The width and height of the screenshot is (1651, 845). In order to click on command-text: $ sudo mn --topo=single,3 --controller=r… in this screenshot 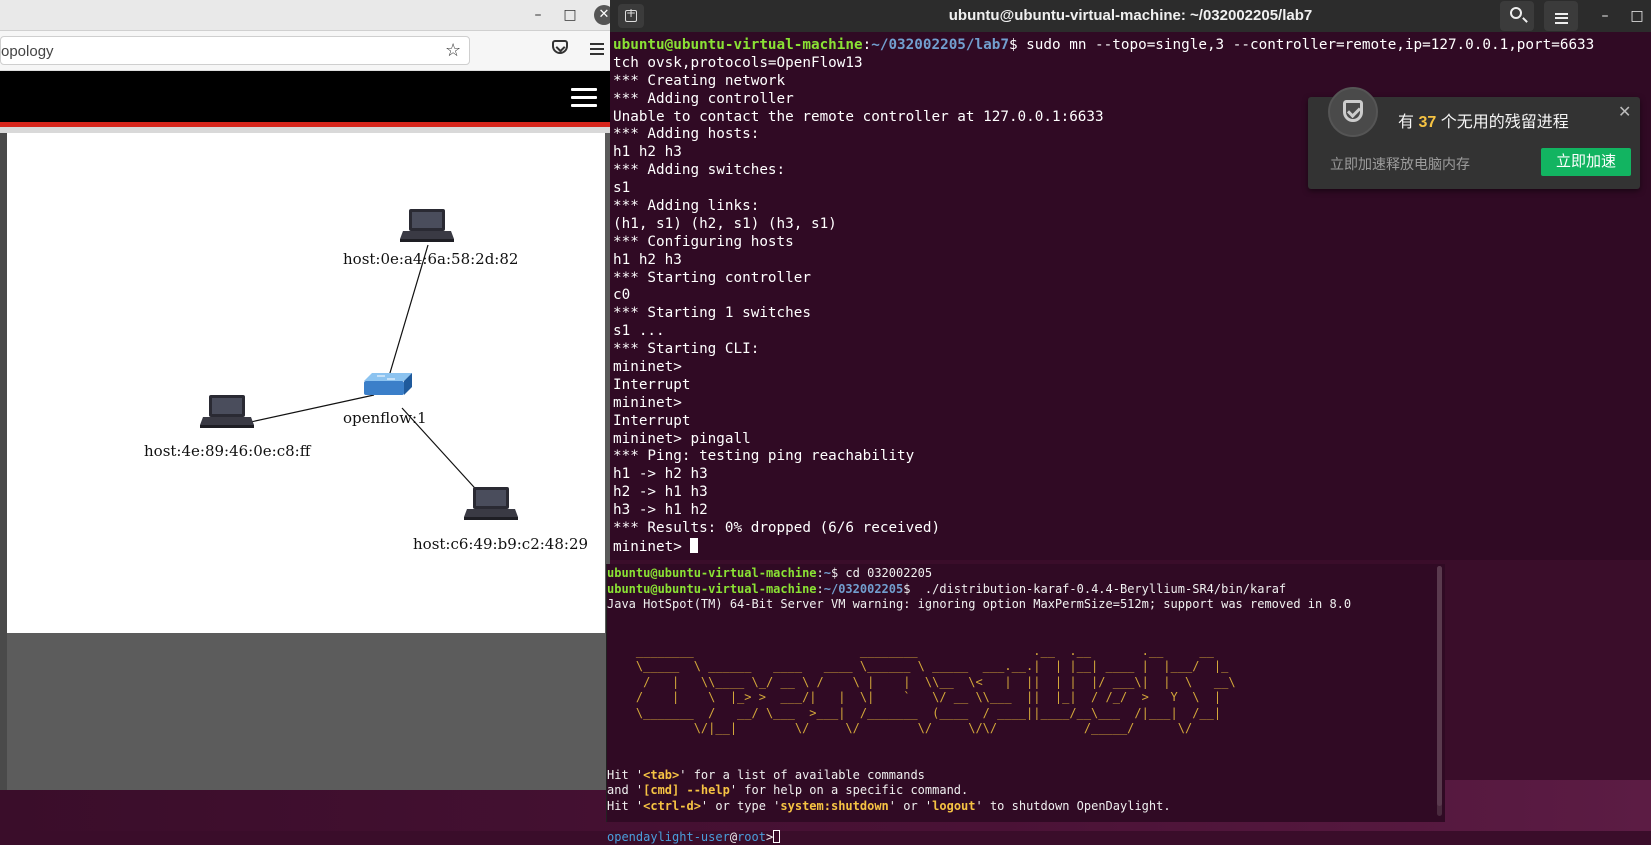, I will do `click(1301, 45)`.